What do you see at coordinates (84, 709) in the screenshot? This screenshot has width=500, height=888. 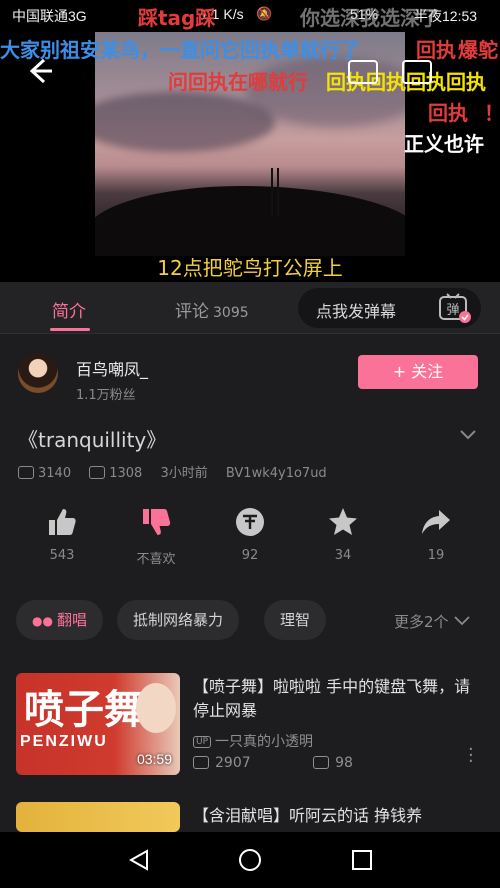 I see `thumbnail-title: 喷子舞` at bounding box center [84, 709].